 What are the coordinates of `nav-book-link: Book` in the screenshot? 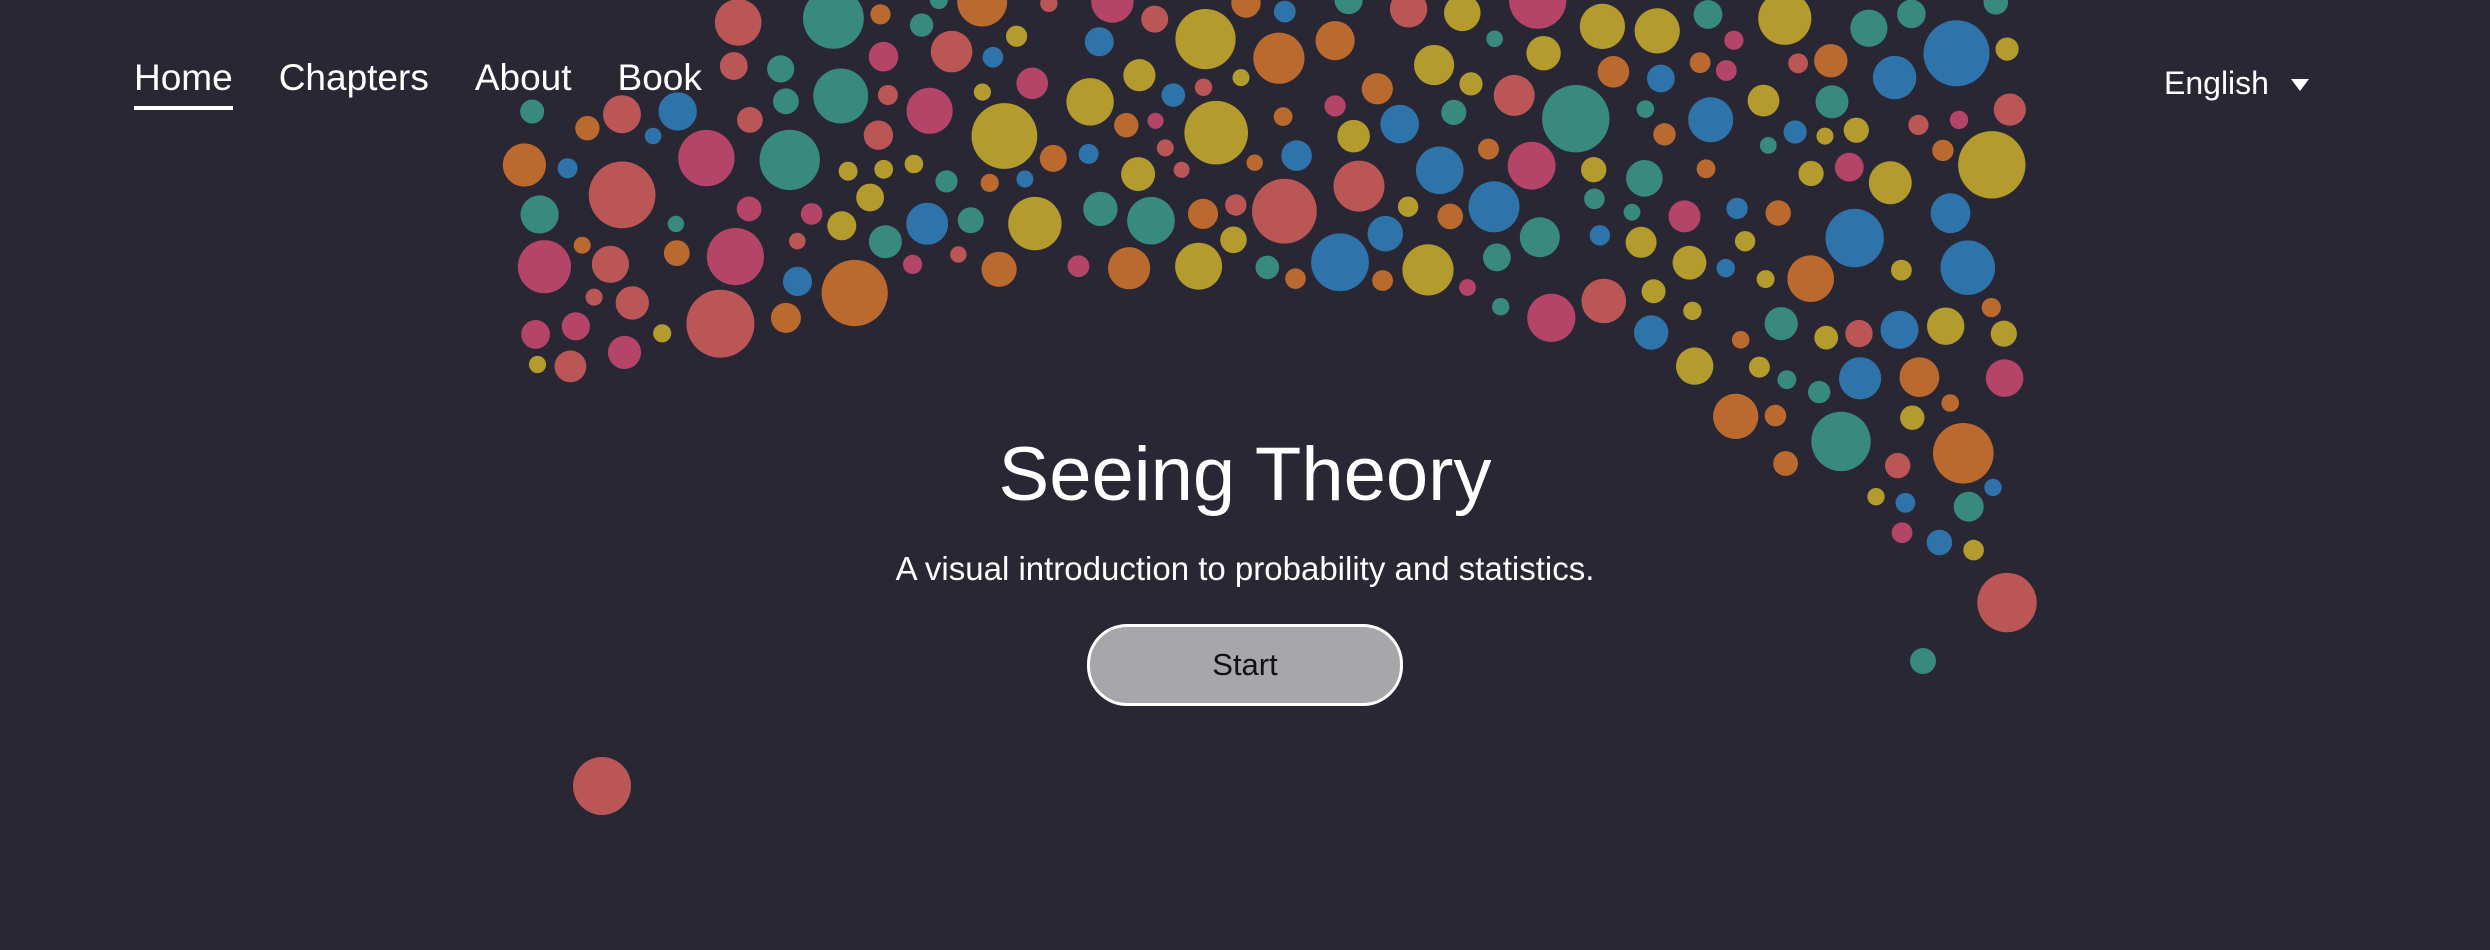 It's located at (660, 81).